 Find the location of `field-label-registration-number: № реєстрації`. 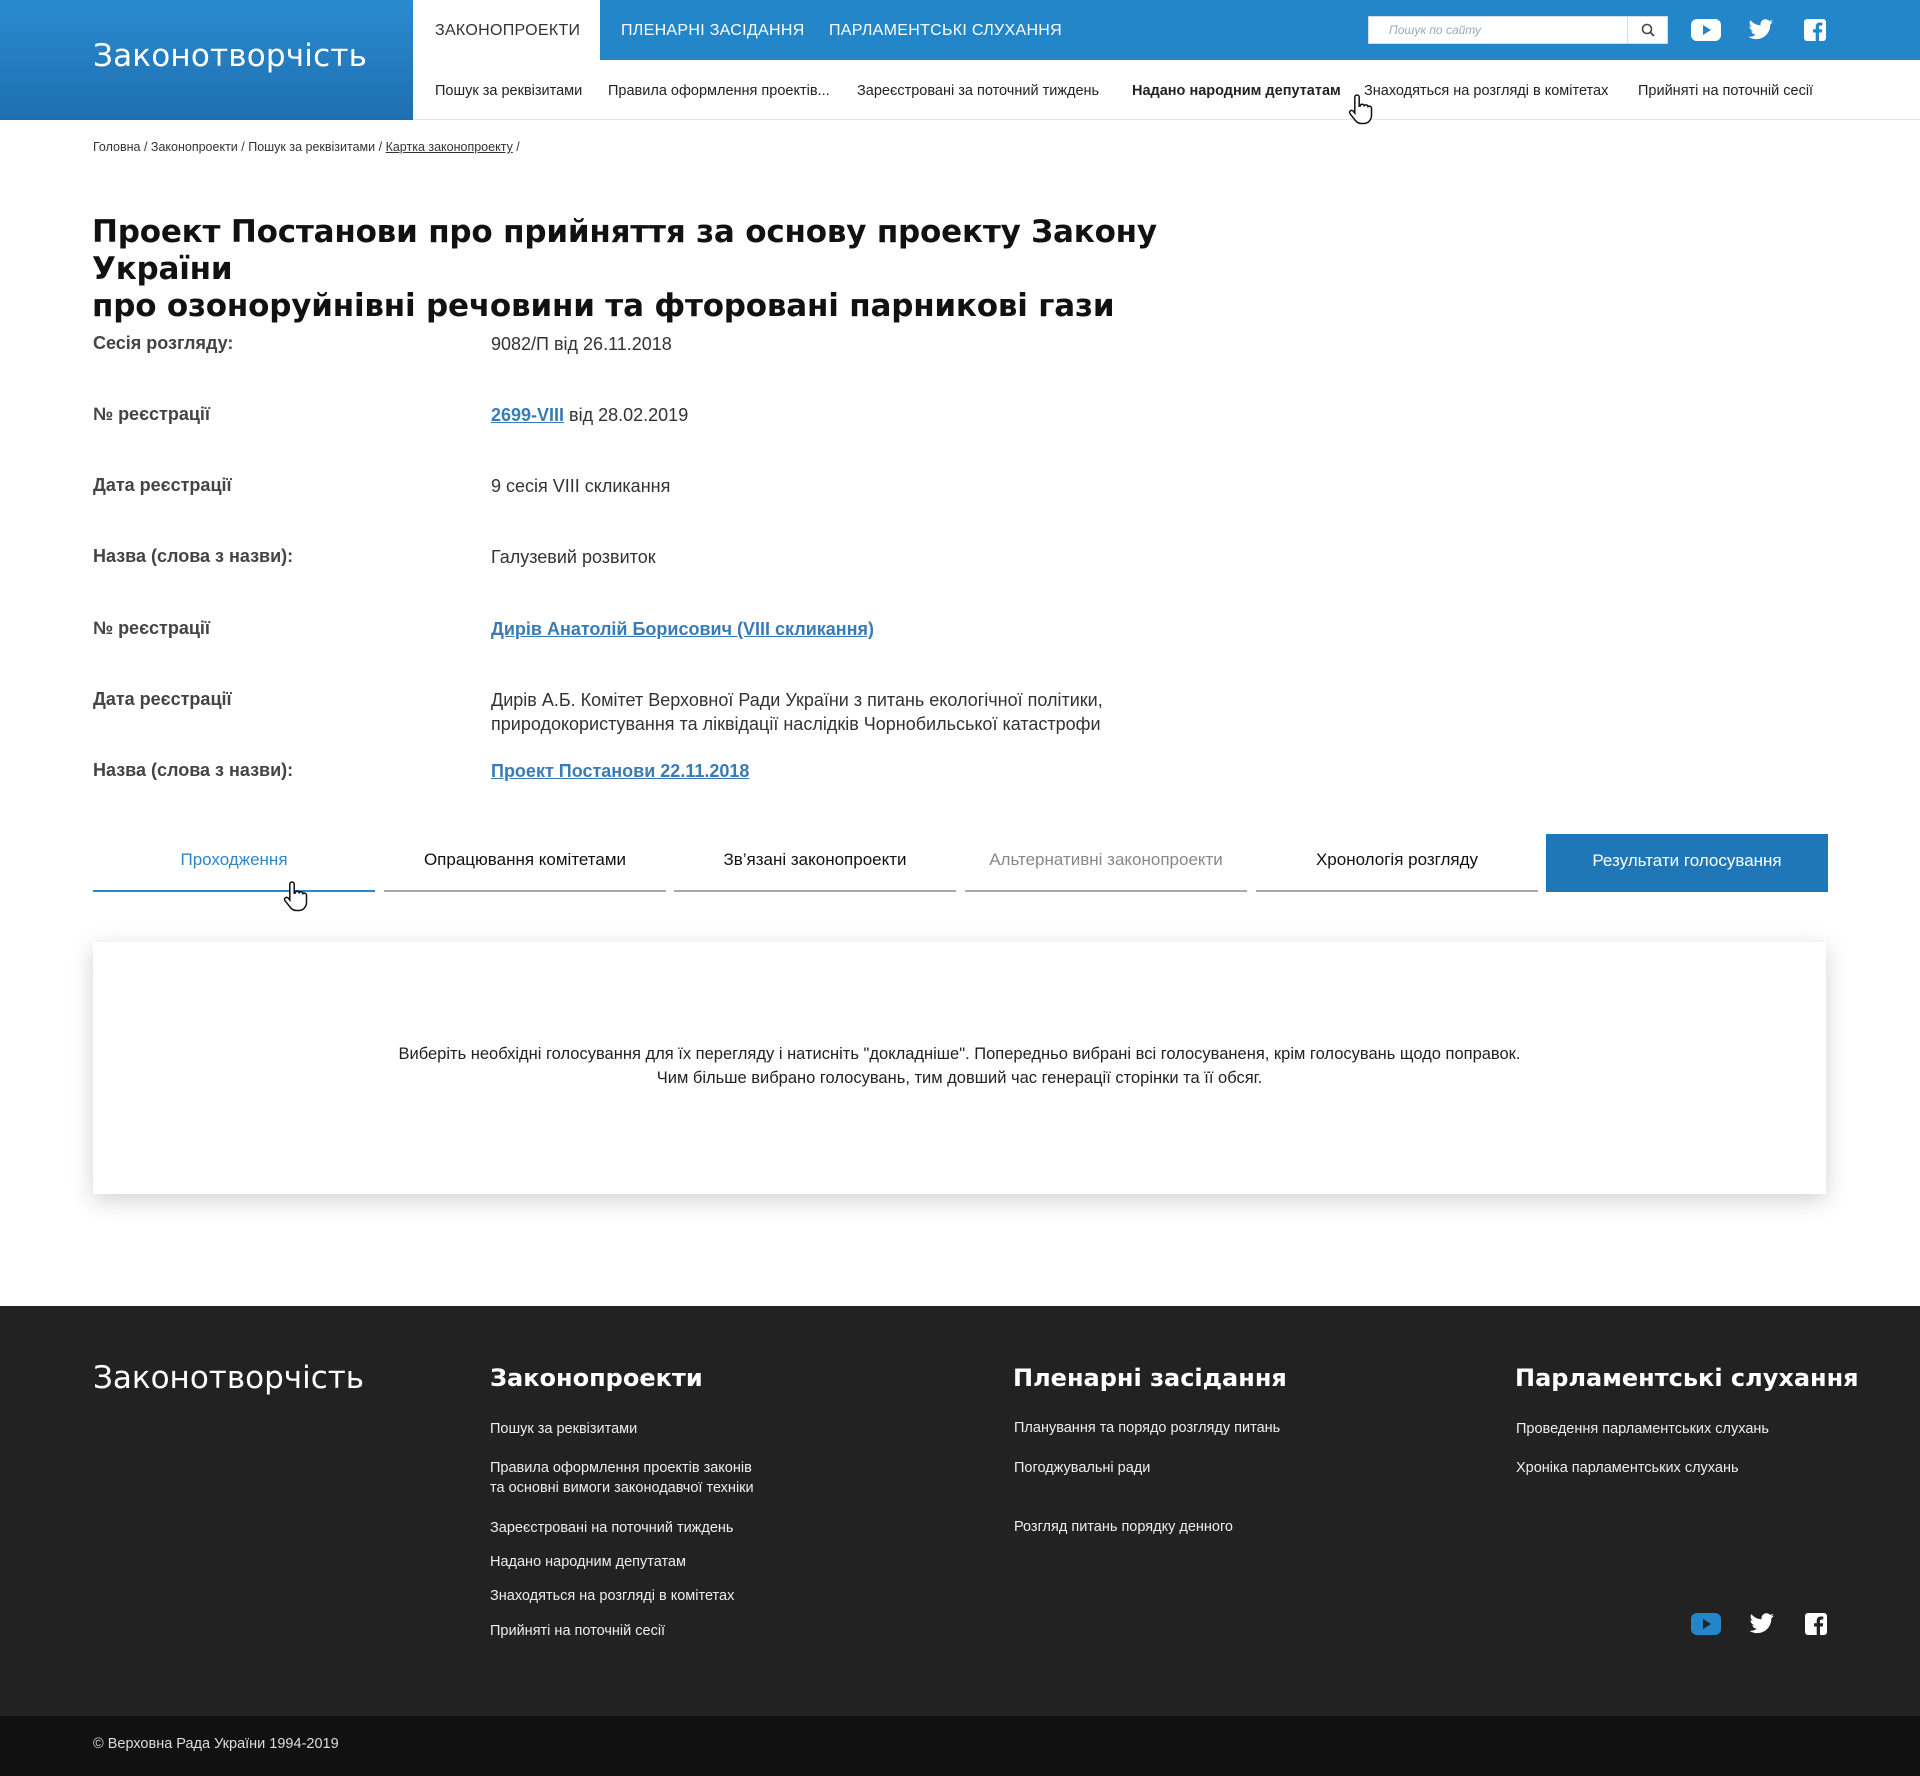

field-label-registration-number: № реєстрації is located at coordinates (151, 414).